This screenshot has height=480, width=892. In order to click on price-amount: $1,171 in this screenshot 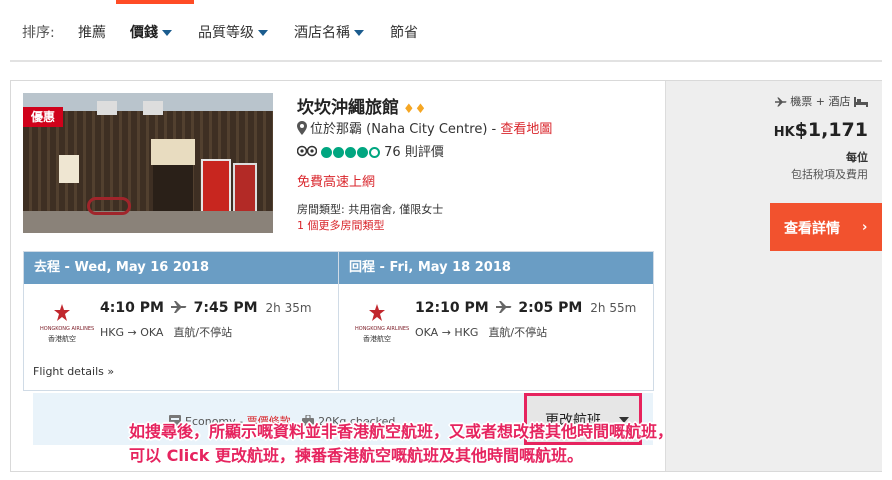, I will do `click(831, 130)`.